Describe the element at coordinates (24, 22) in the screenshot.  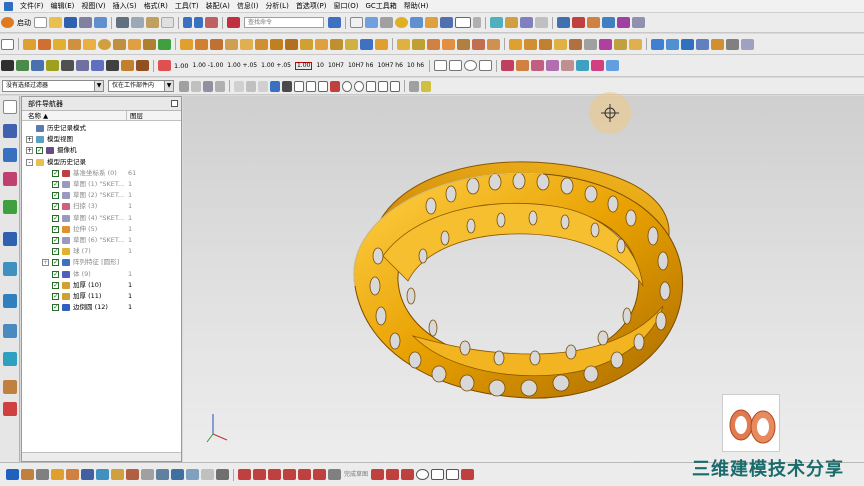
I see `start-button: 启动` at that location.